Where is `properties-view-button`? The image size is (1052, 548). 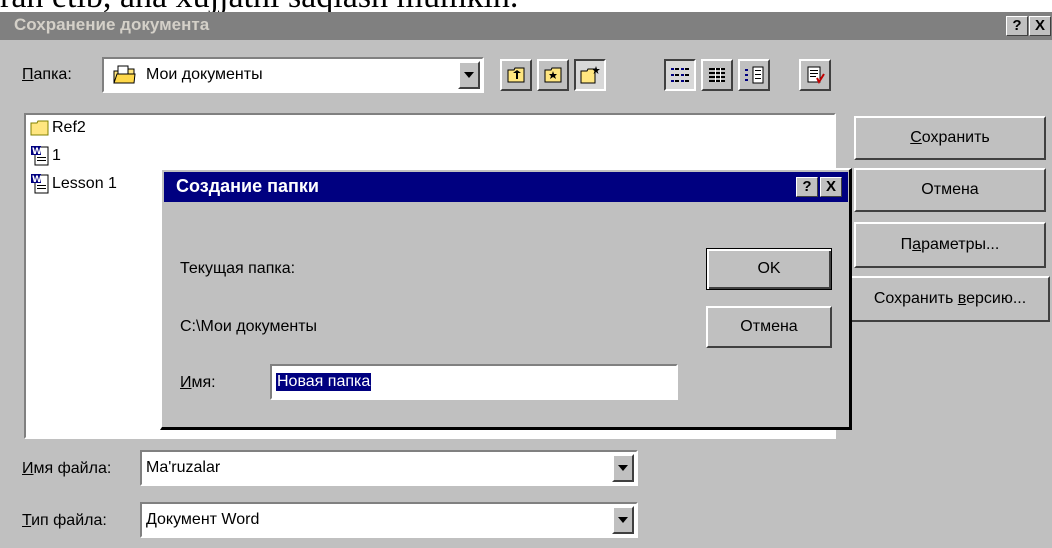 properties-view-button is located at coordinates (754, 75).